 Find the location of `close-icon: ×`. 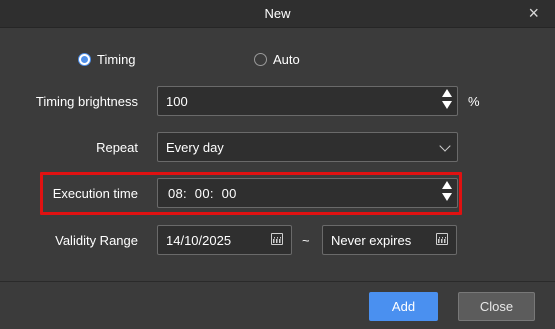

close-icon: × is located at coordinates (533, 13).